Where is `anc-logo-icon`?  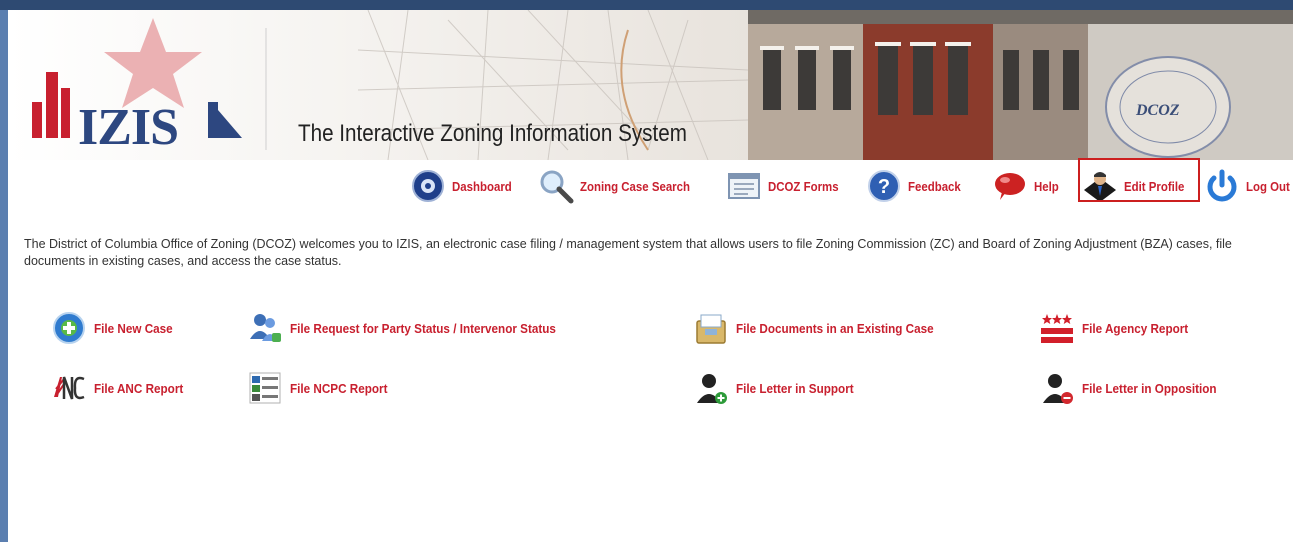
anc-logo-icon is located at coordinates (69, 388).